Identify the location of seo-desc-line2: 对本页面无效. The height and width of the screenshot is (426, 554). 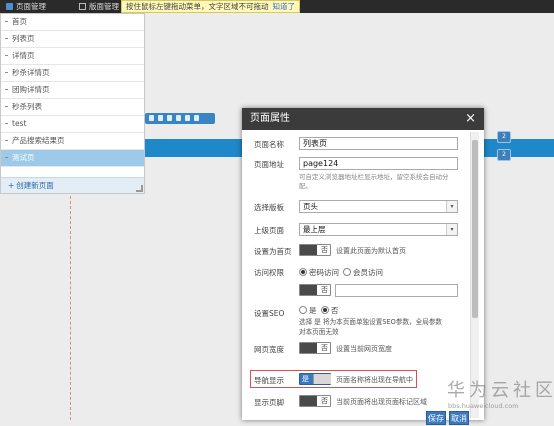
(319, 332).